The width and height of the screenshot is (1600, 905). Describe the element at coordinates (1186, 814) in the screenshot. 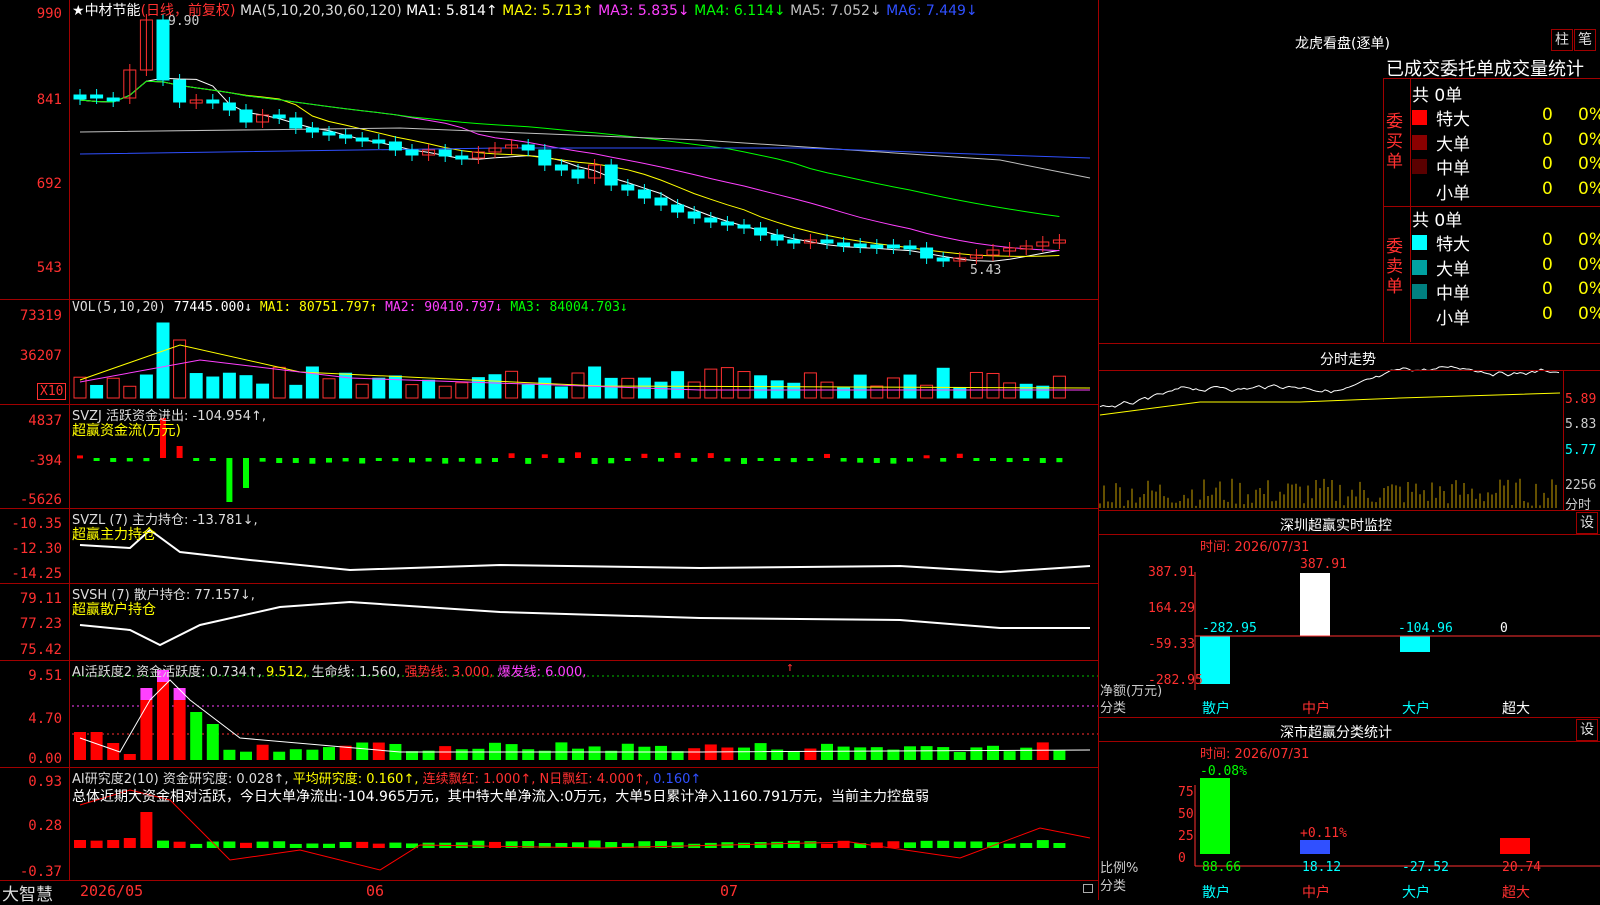

I see `sz-class-tick: 50` at that location.